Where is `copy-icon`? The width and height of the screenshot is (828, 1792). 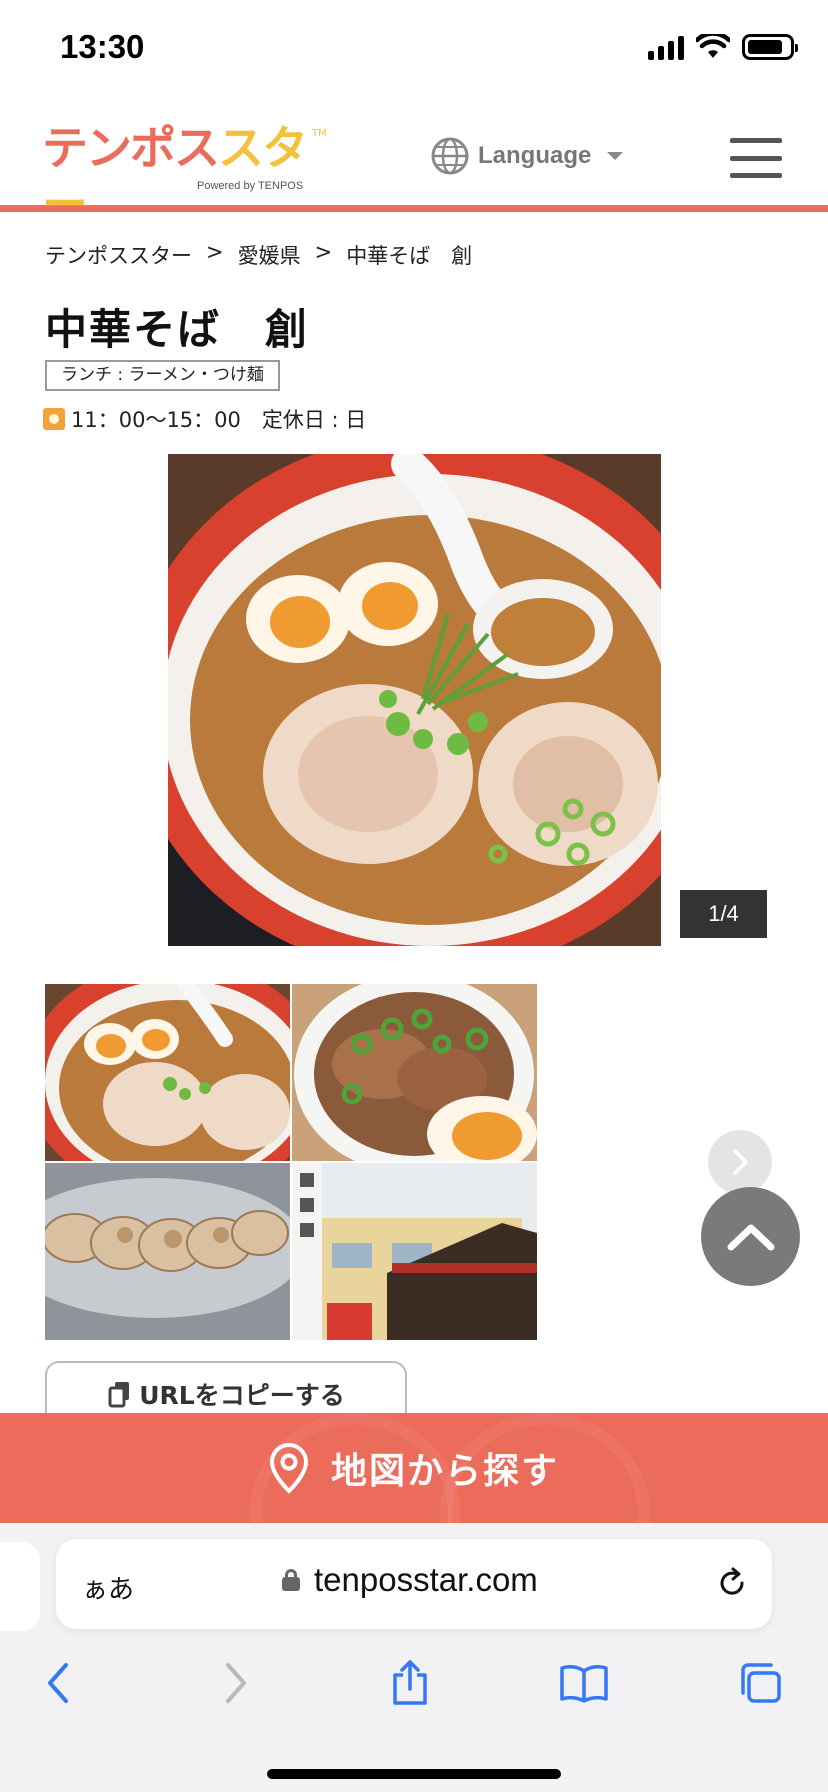
copy-icon is located at coordinates (119, 1395).